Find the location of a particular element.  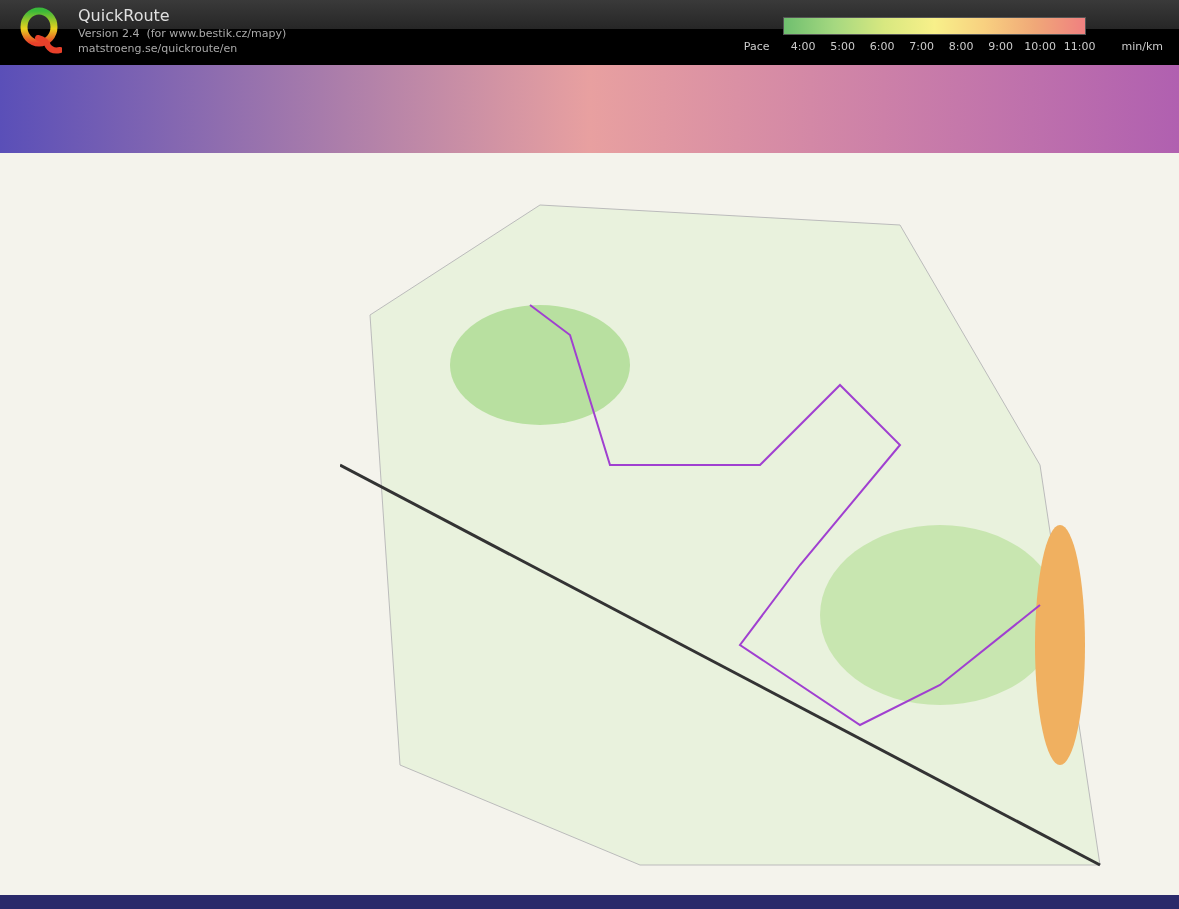

version-text: Version 2.4 (for www.bestik.cz/mapy) is located at coordinates (182, 33).